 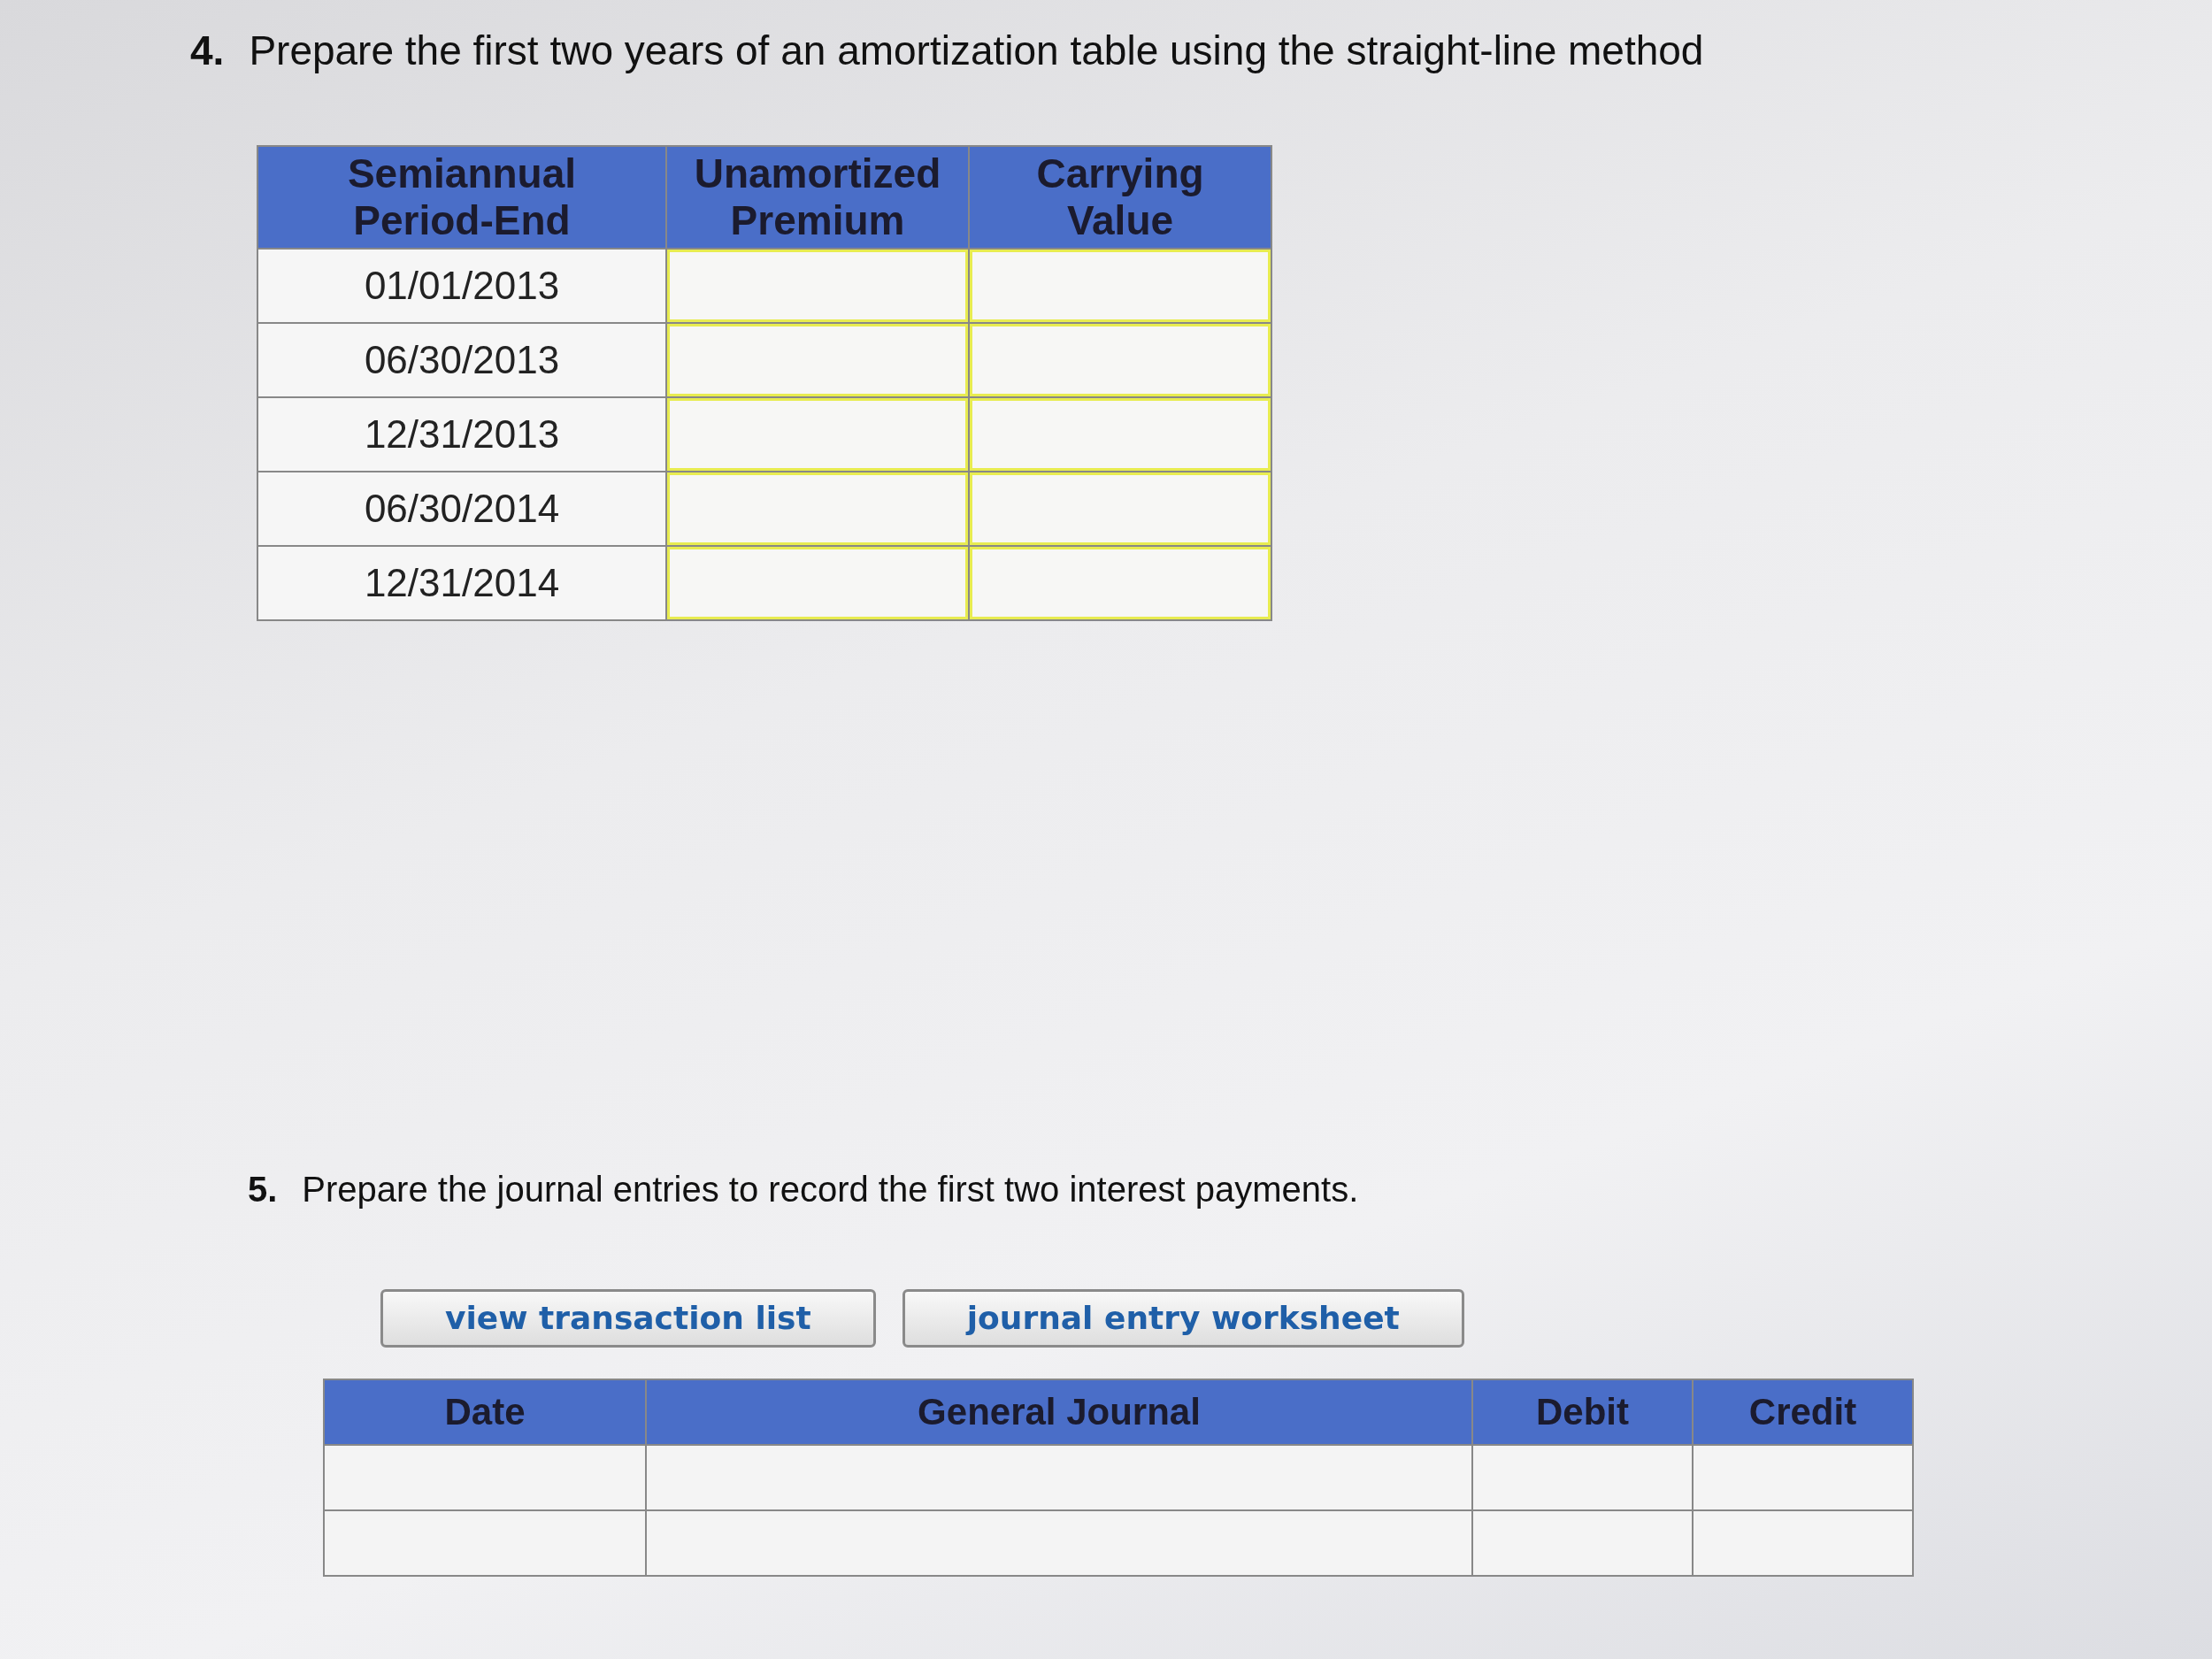 I want to click on question-text: Prepare the first two years of an amortization table using the straight-line method, so click(x=977, y=51).